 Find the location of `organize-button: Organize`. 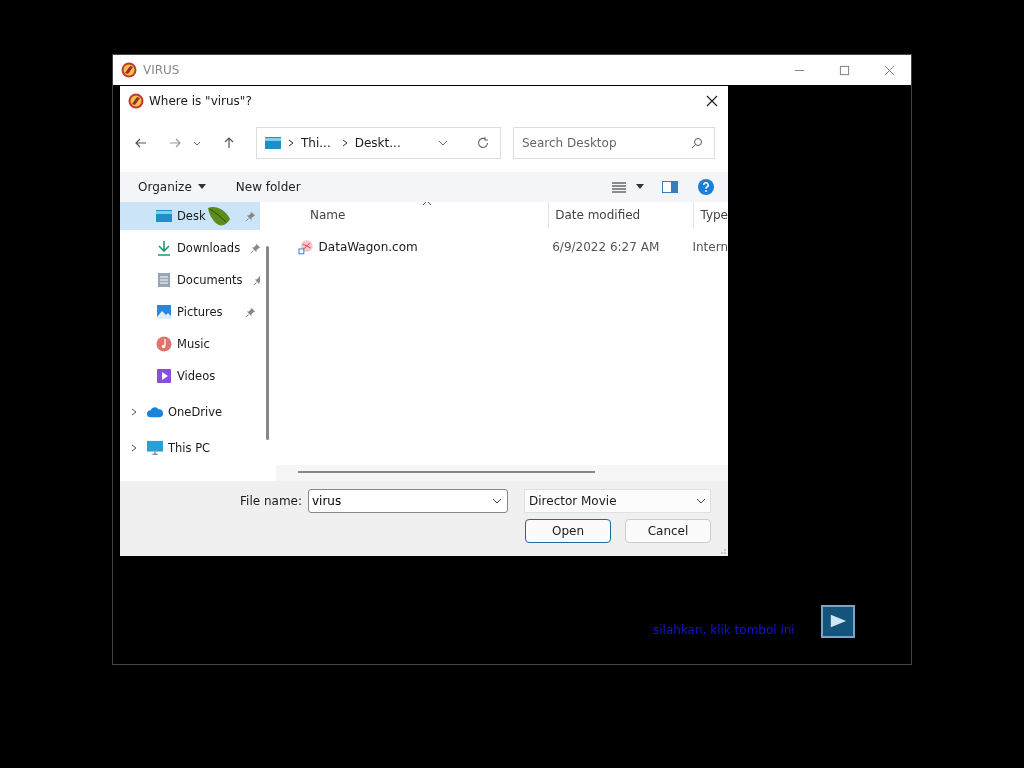

organize-button: Organize is located at coordinates (172, 187).